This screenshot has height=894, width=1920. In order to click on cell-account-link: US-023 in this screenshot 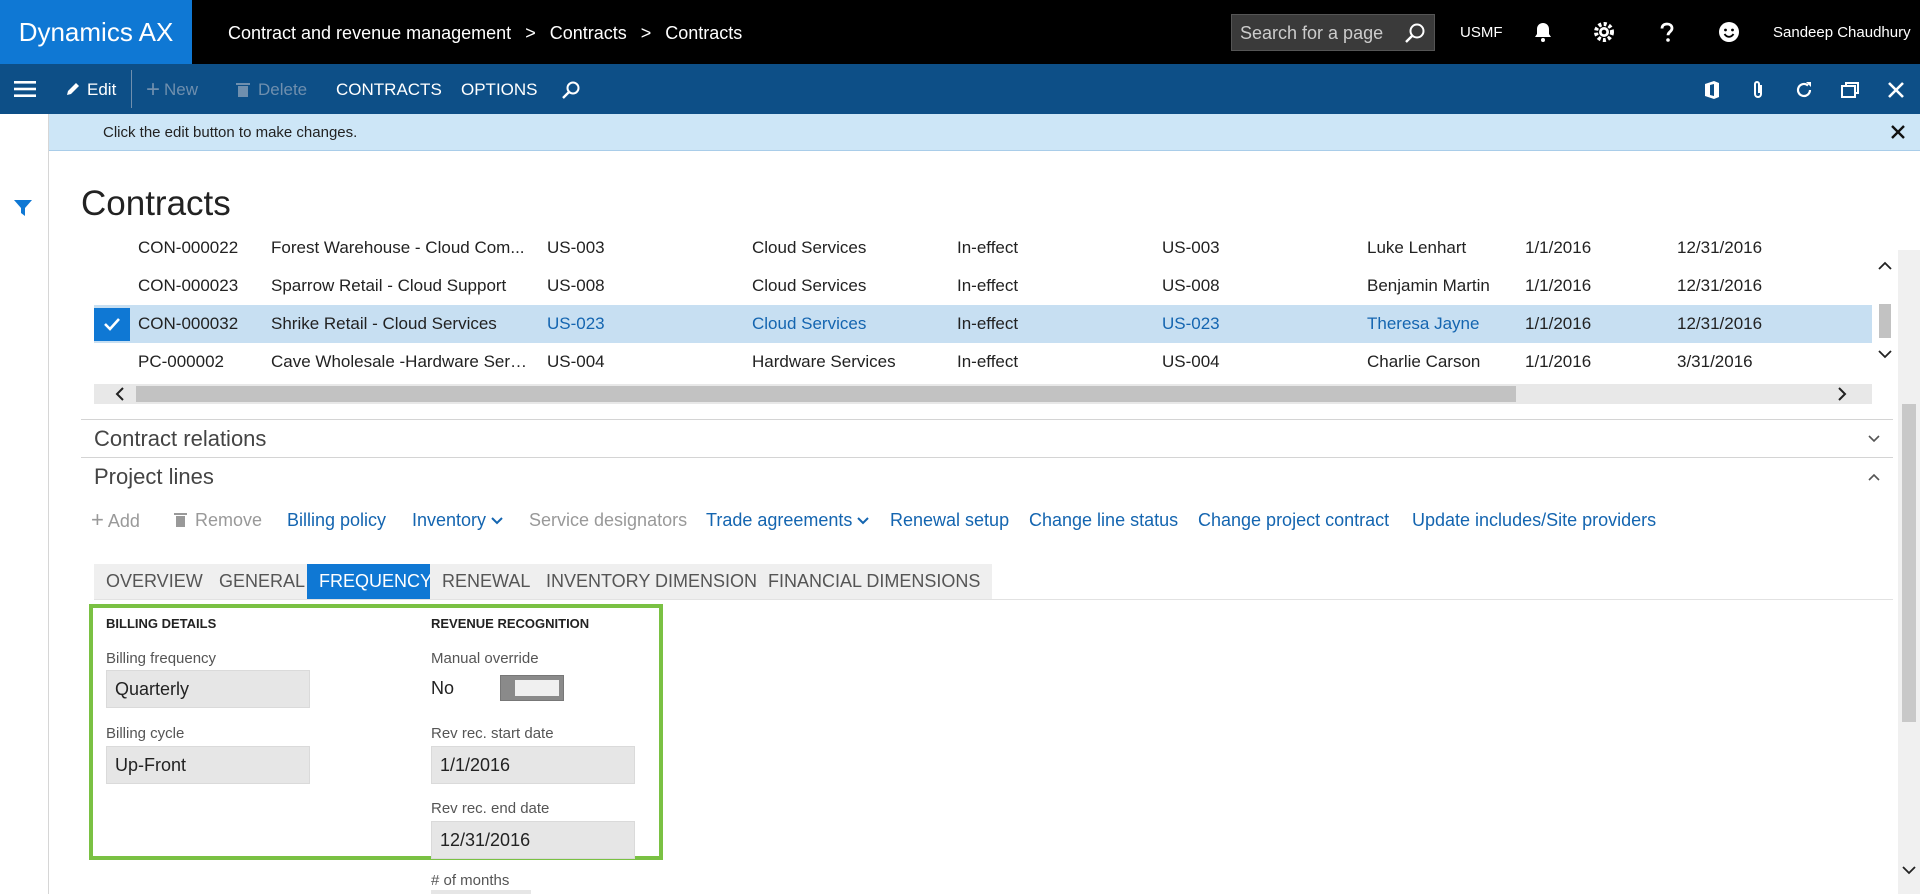, I will do `click(1252, 324)`.